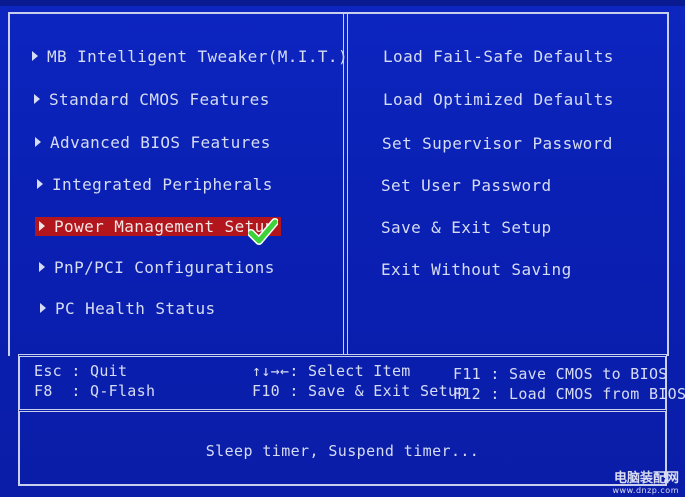 This screenshot has height=497, width=685. I want to click on menu-item-label: Advanced BIOS Features, so click(160, 142).